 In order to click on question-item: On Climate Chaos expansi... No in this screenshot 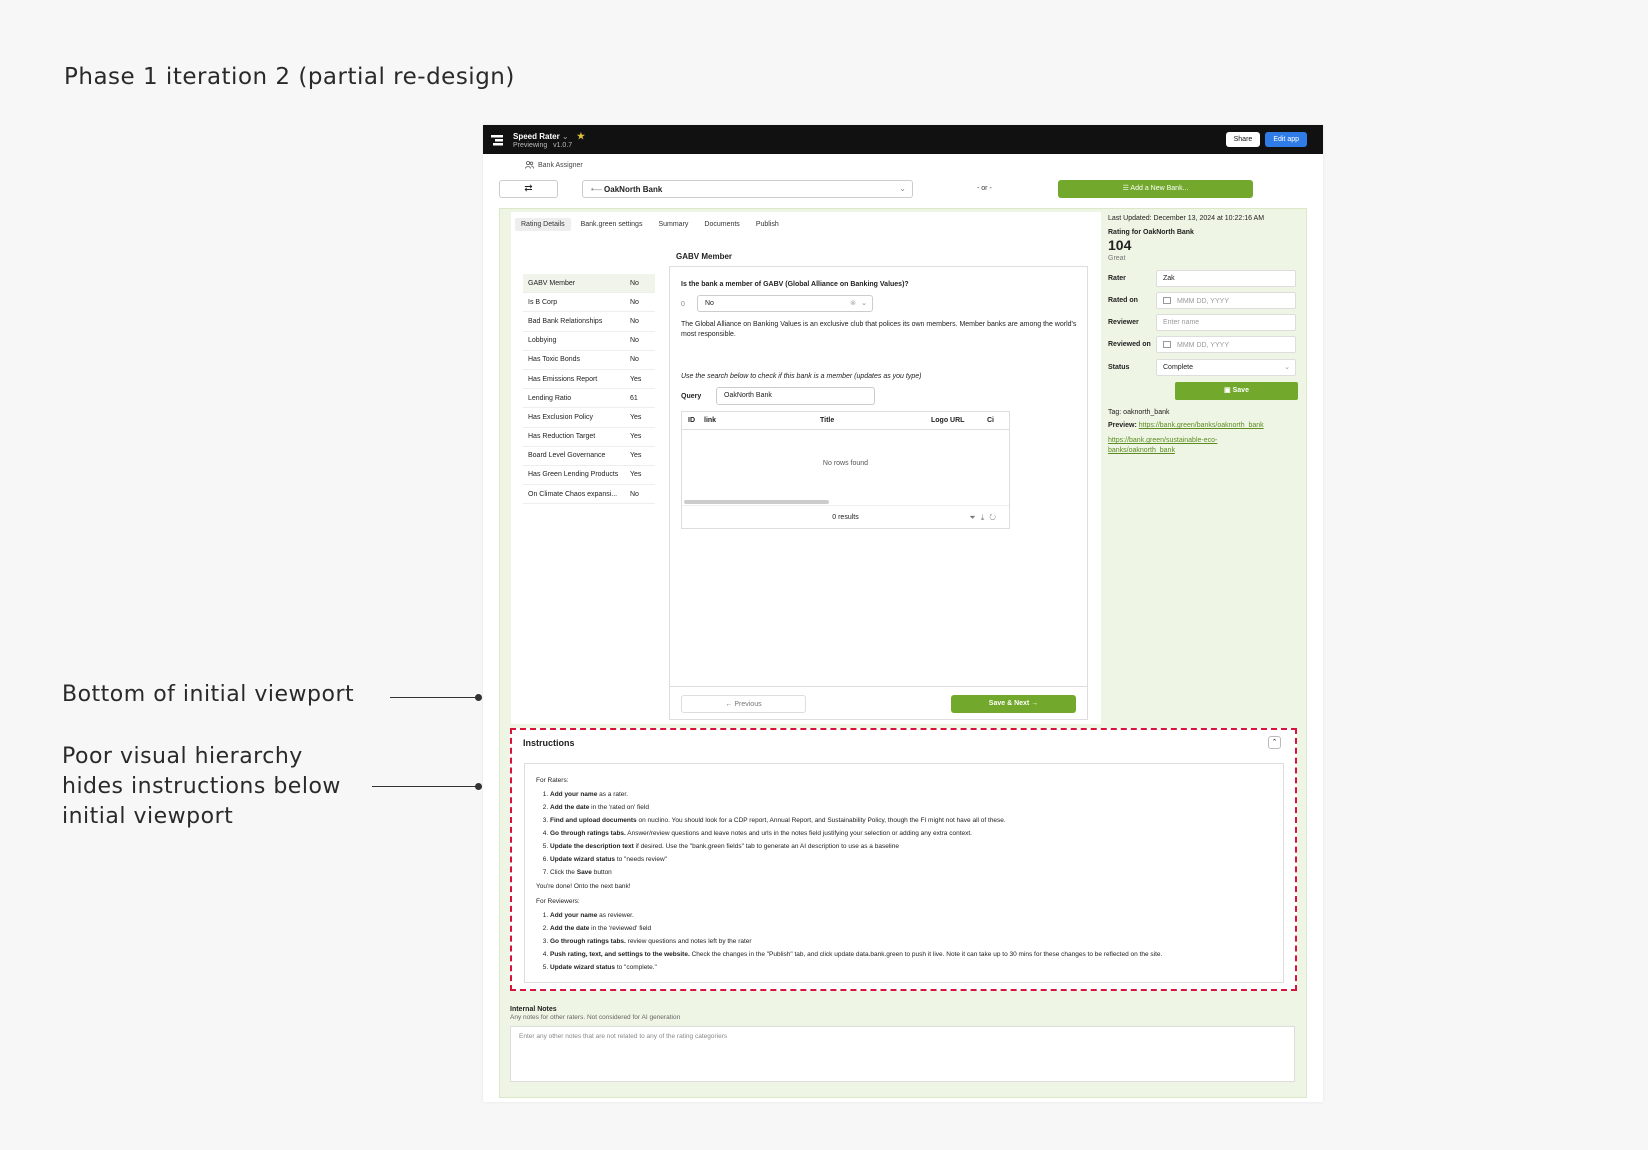, I will do `click(589, 495)`.